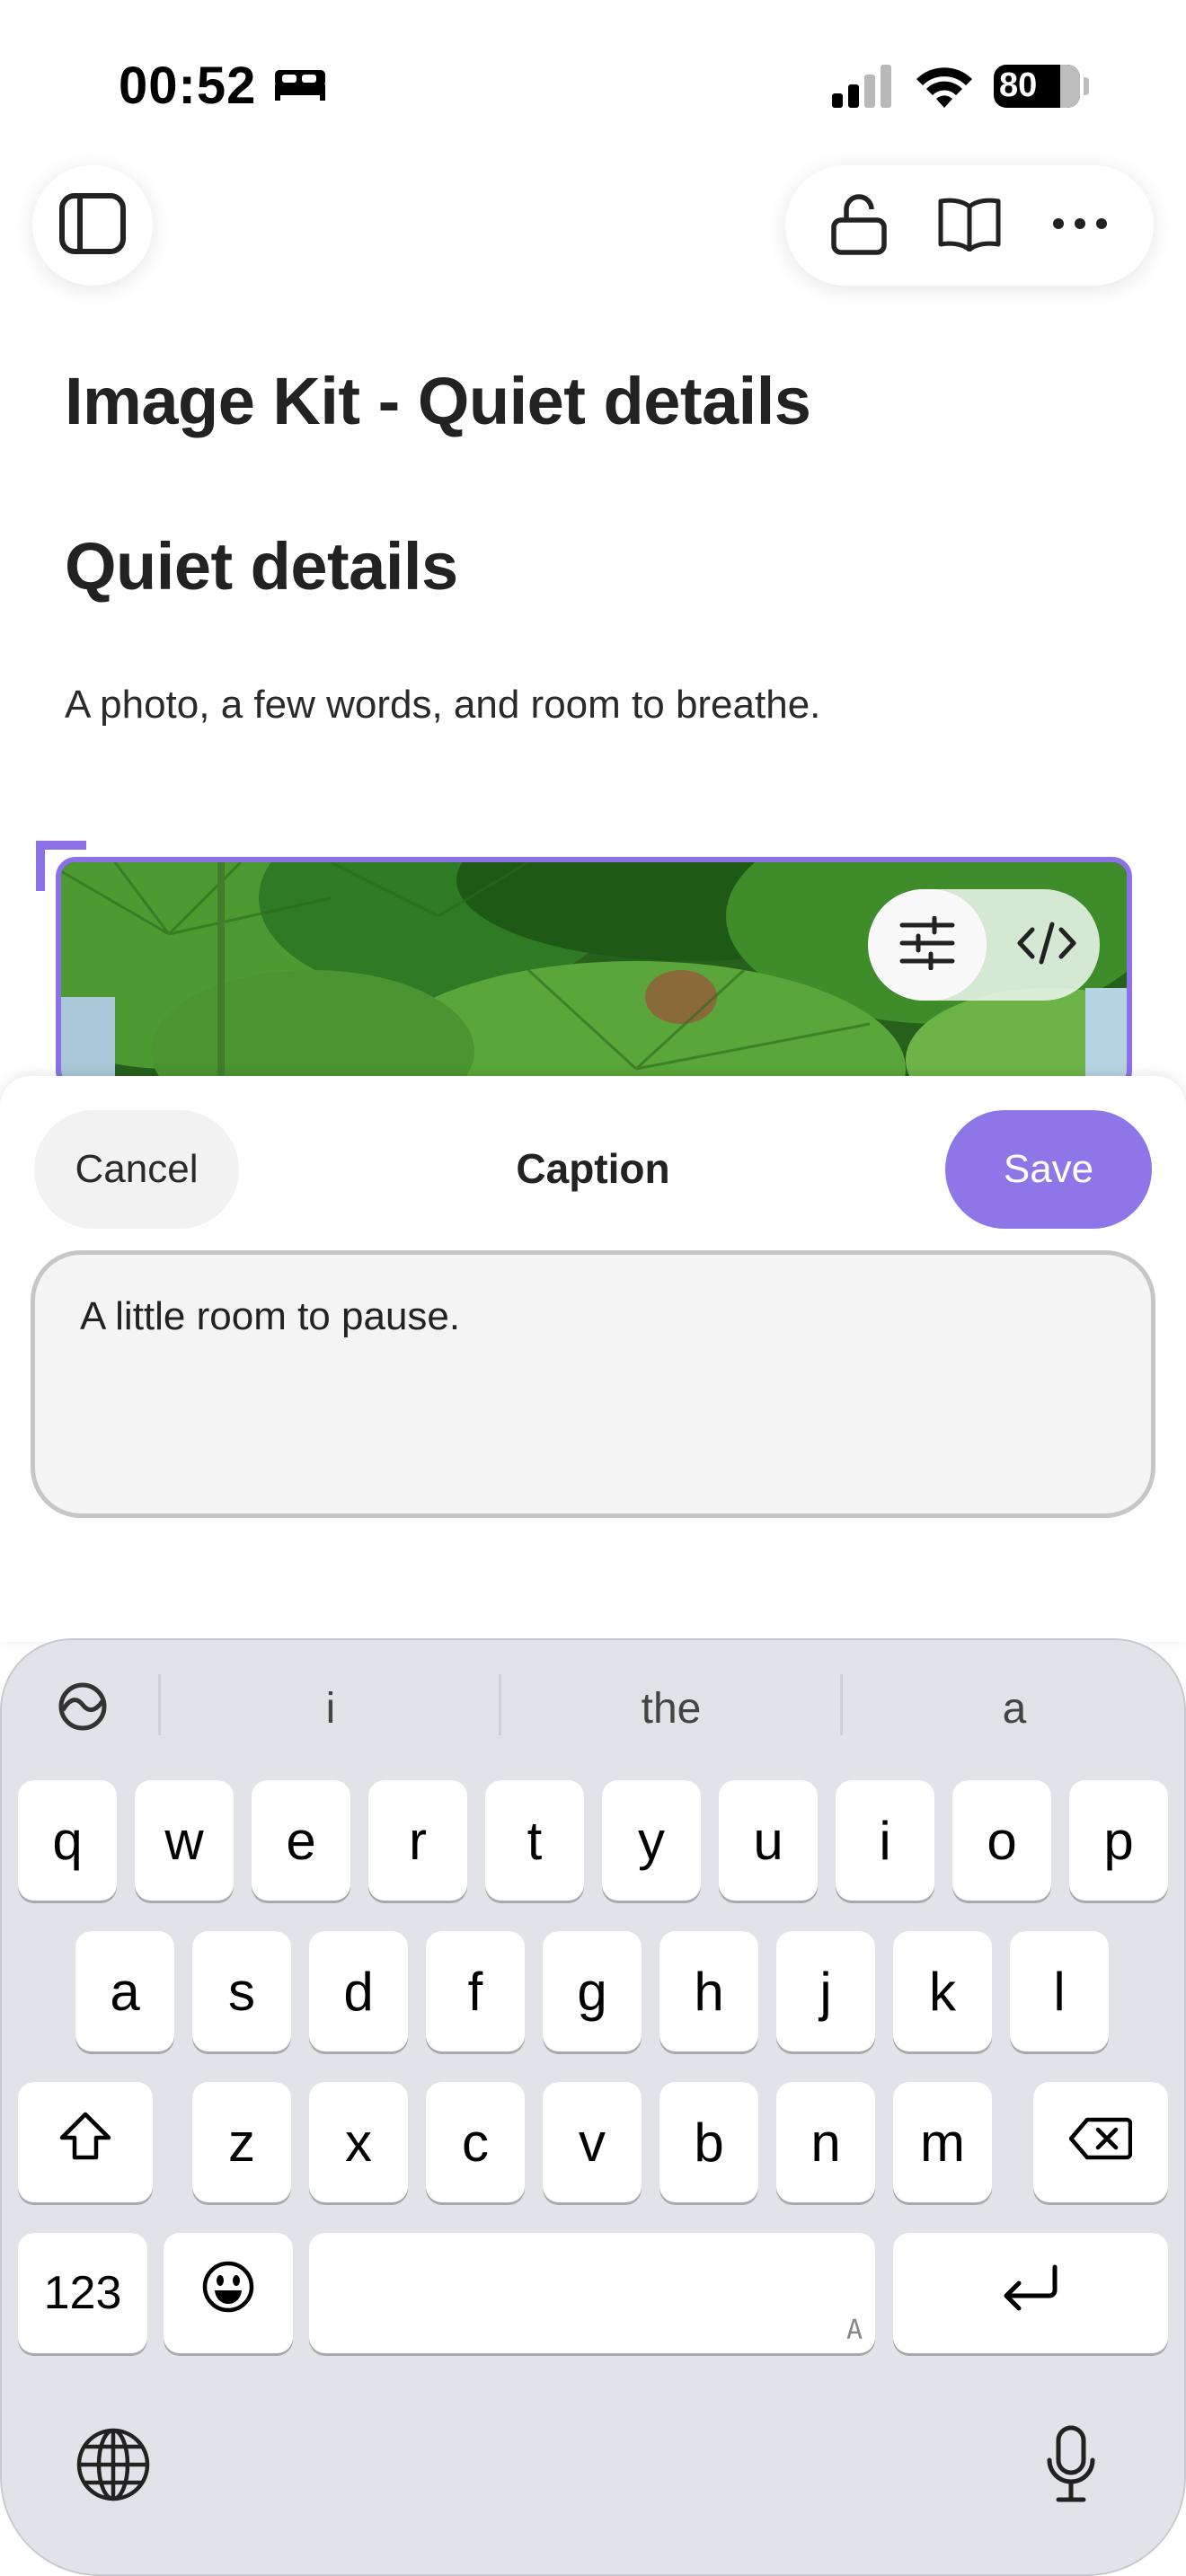 This screenshot has height=2576, width=1186. Describe the element at coordinates (188, 86) in the screenshot. I see `status-time: 00:52` at that location.